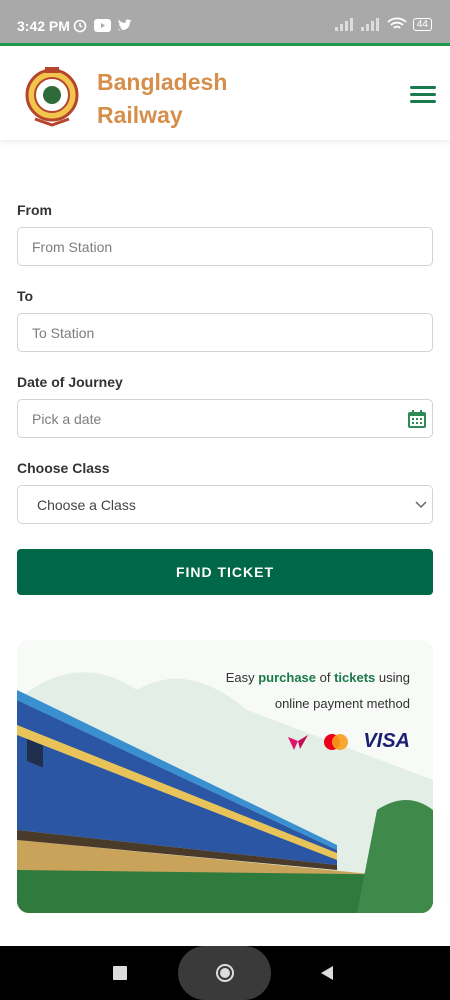 The image size is (450, 1000). Describe the element at coordinates (225, 22) in the screenshot. I see `status-bar: 3:42 PM 44` at that location.